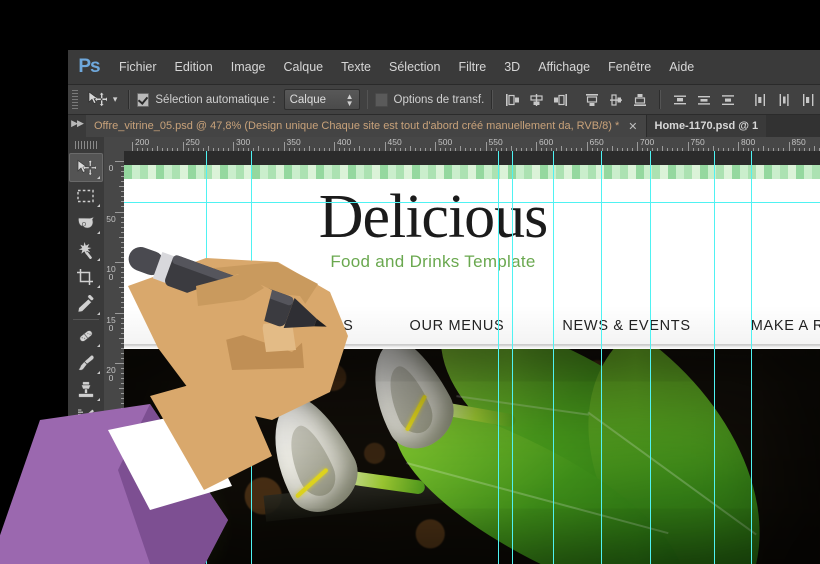 The image size is (820, 564). I want to click on nav-item-about-us: ABOUT US, so click(313, 326).